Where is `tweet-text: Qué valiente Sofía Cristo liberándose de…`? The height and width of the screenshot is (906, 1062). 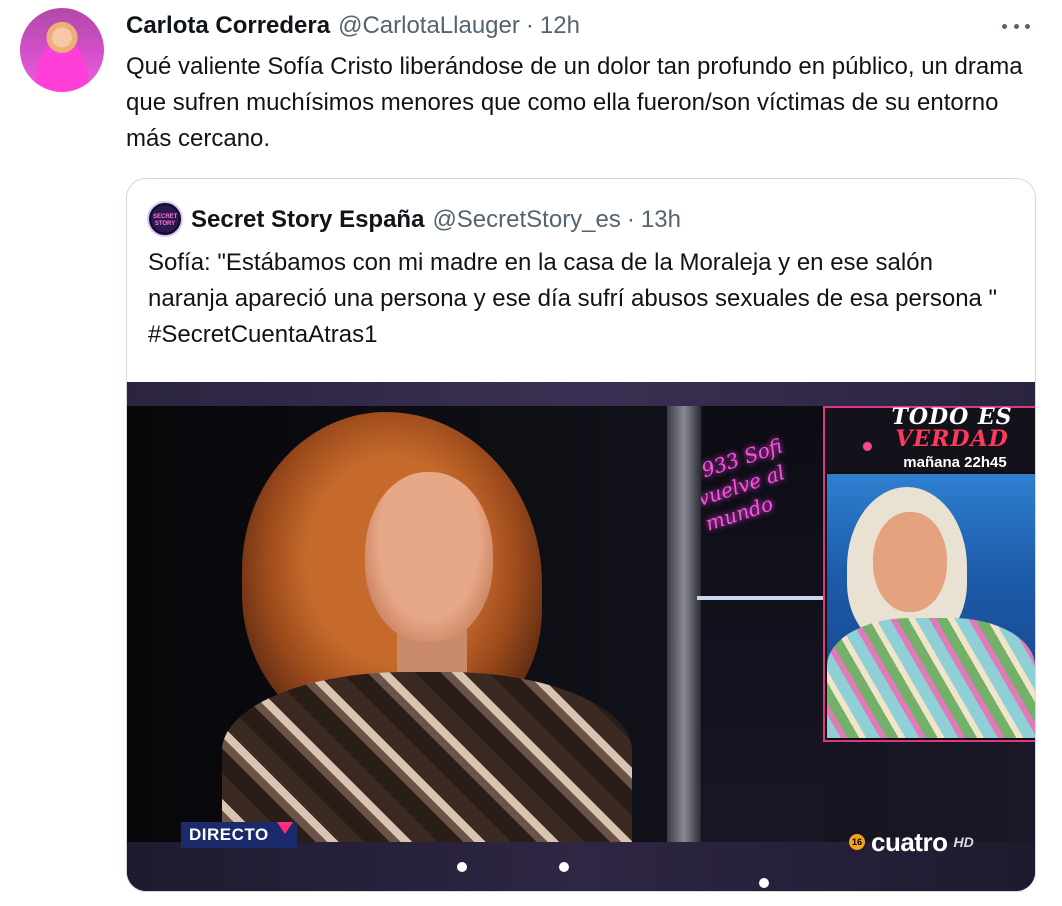 tweet-text: Qué valiente Sofía Cristo liberándose de… is located at coordinates (574, 102).